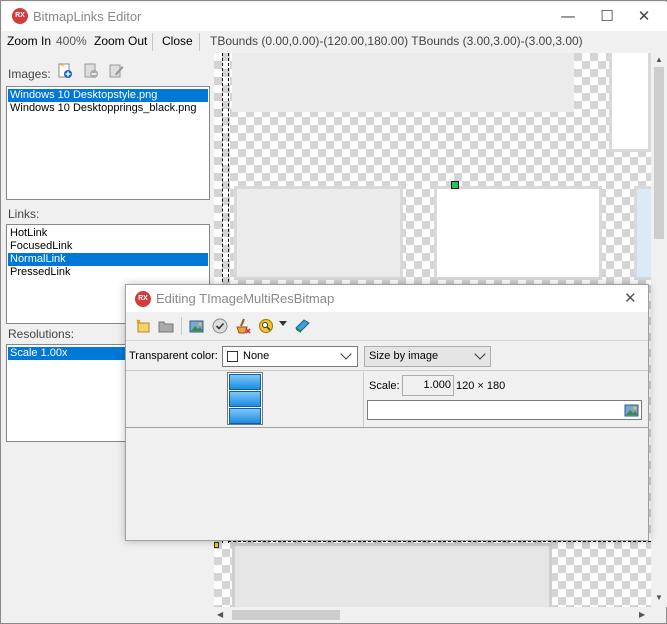 The image size is (667, 624). I want to click on horizontal-scrollbar: ◀ ▶, so click(432, 615).